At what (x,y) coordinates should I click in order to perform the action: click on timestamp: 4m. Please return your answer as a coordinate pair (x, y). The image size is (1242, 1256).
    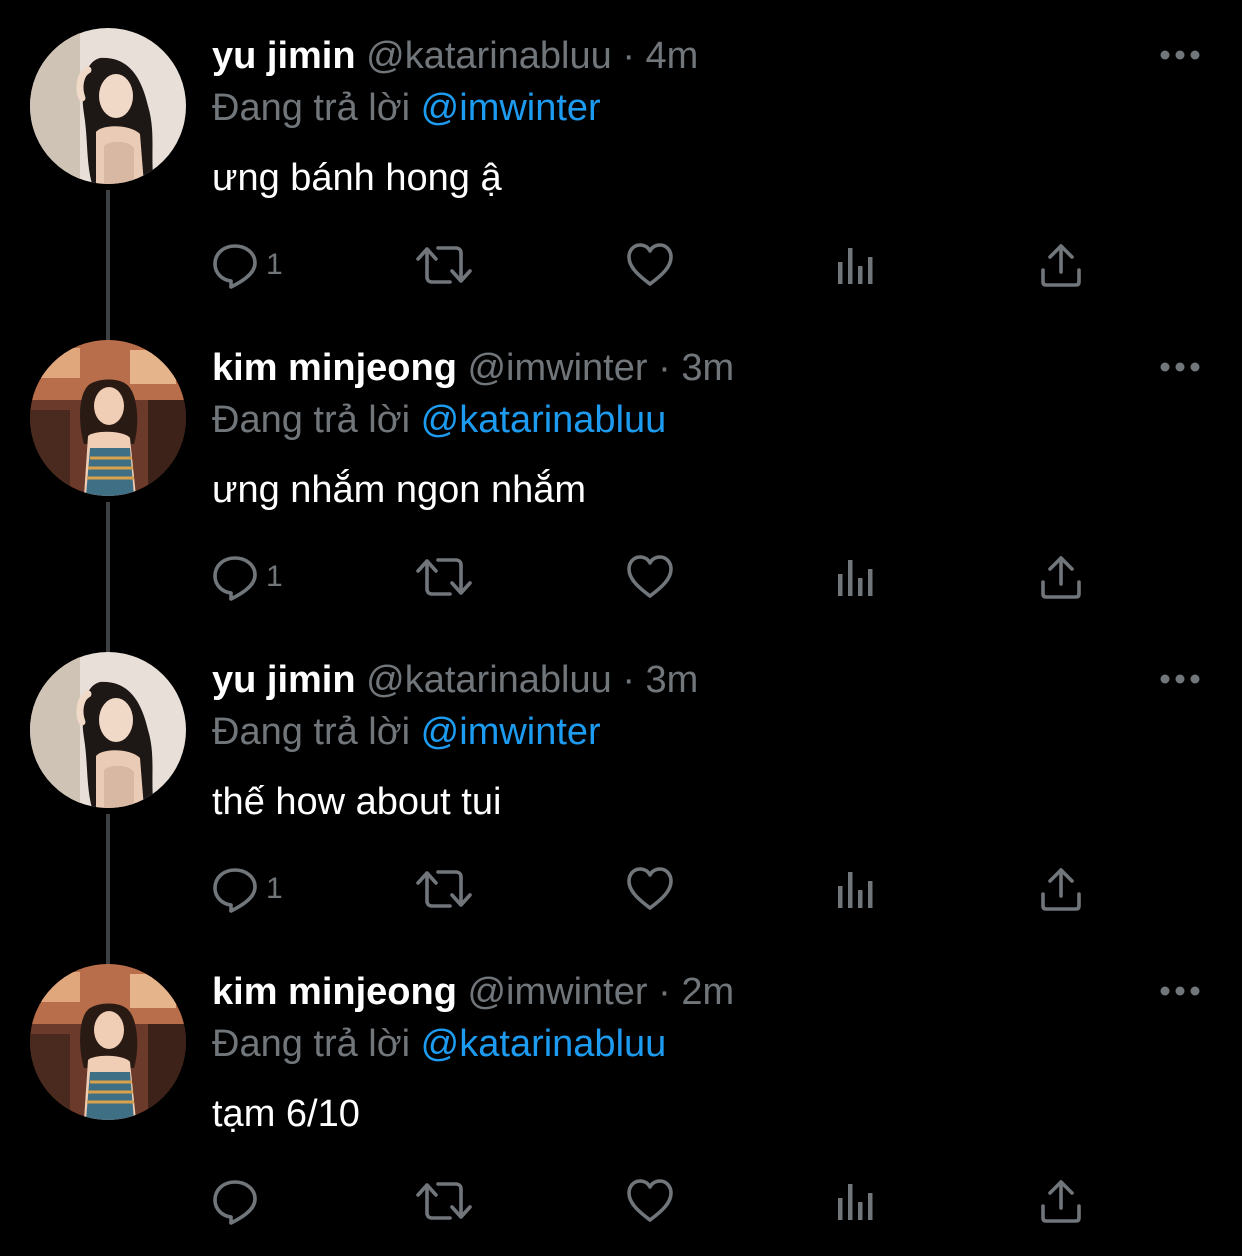
    Looking at the image, I should click on (672, 56).